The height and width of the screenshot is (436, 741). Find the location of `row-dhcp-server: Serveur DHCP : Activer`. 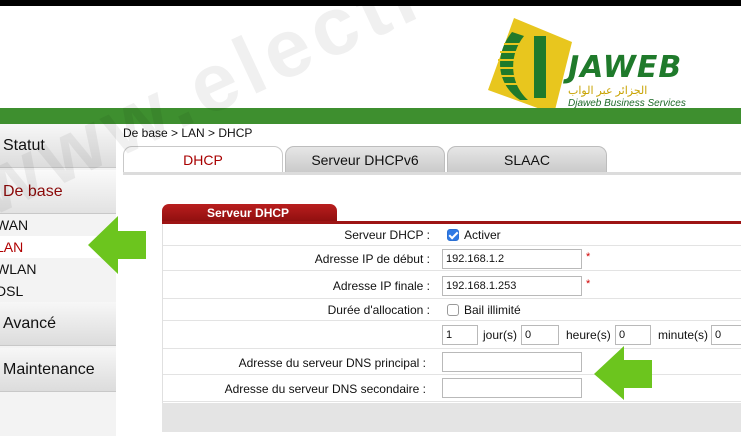

row-dhcp-server: Serveur DHCP : Activer is located at coordinates (452, 235).